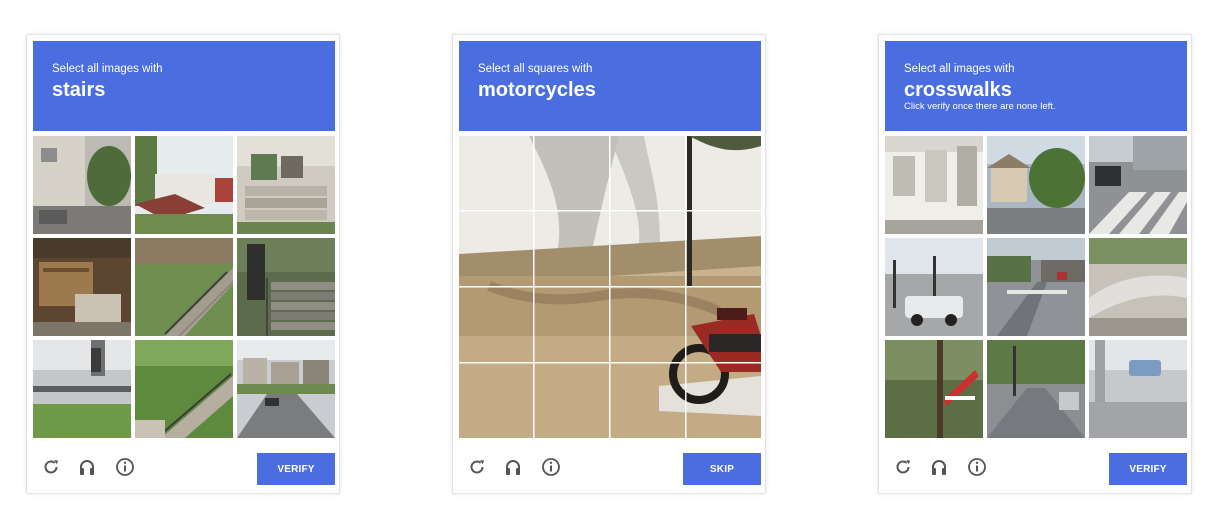  What do you see at coordinates (722, 469) in the screenshot?
I see `skip-button: SKIP` at bounding box center [722, 469].